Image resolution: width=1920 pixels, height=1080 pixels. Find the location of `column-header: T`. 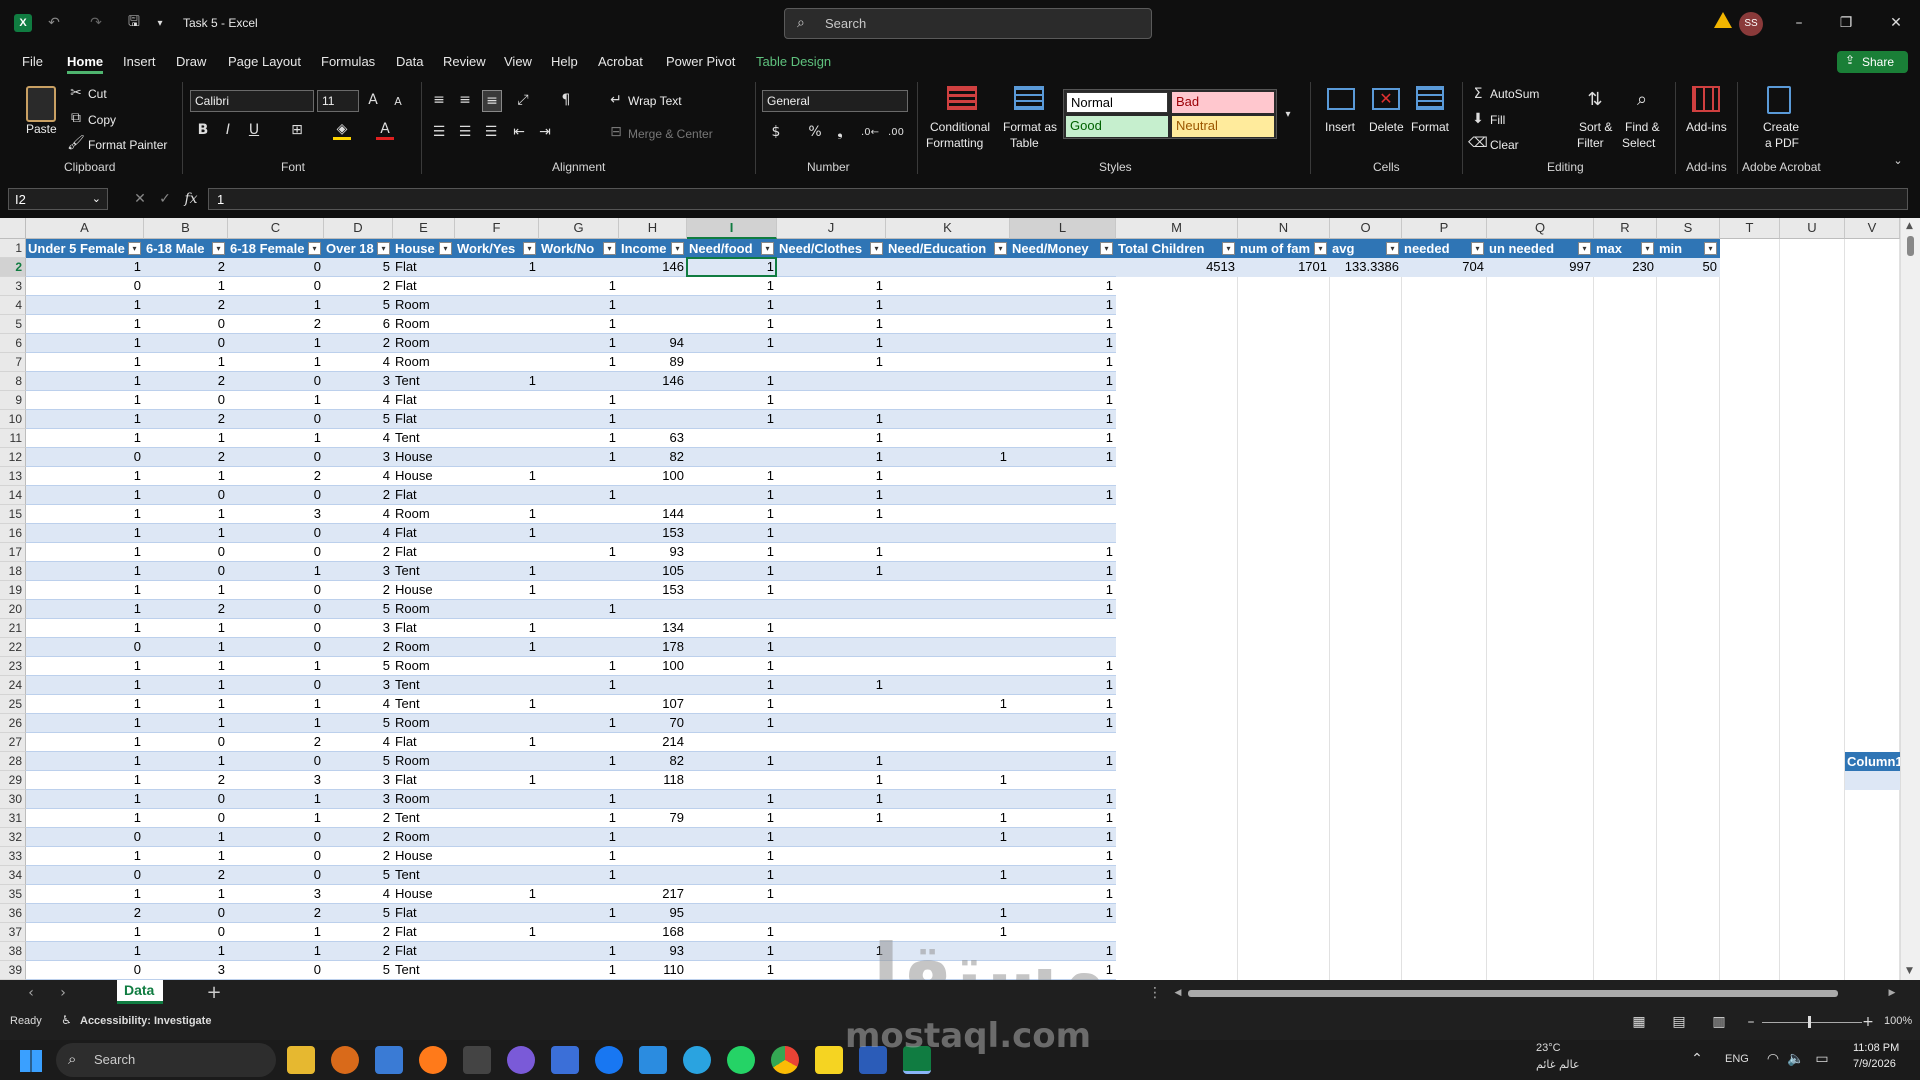

column-header: T is located at coordinates (1750, 228).